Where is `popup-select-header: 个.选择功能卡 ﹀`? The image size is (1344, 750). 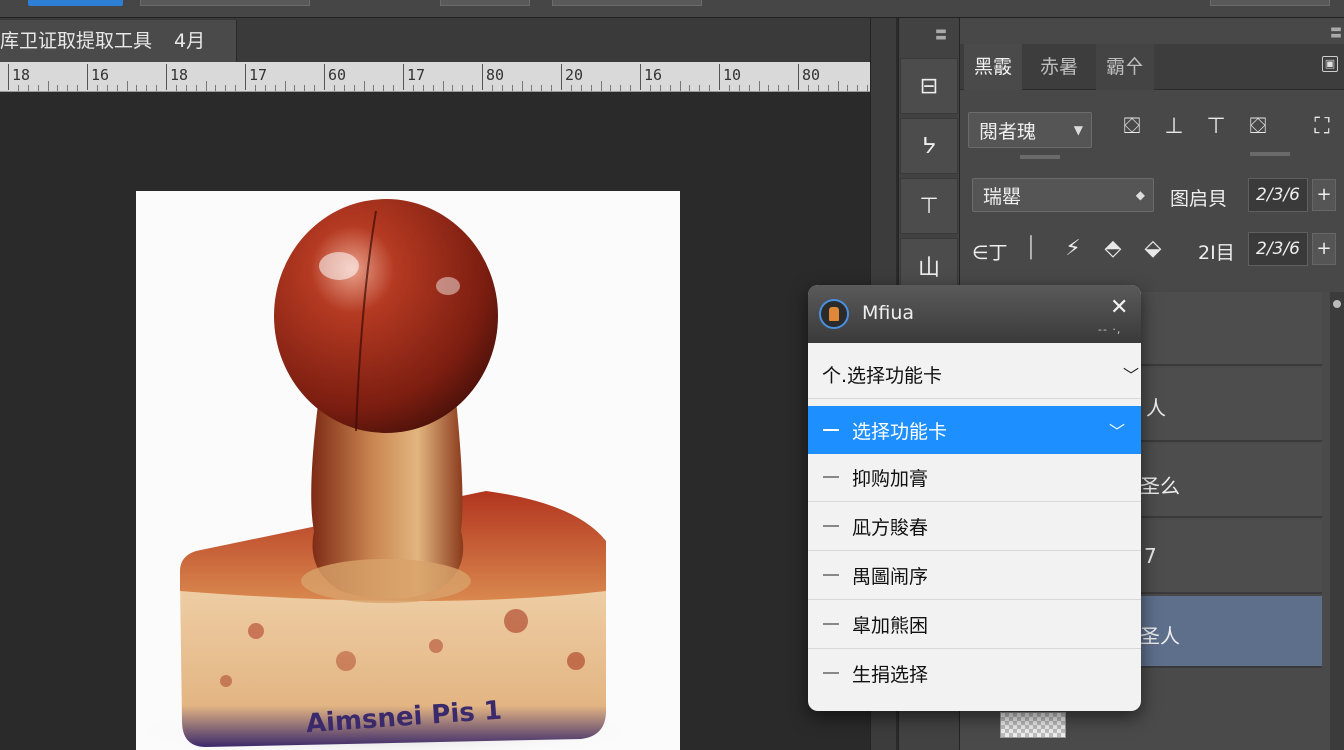
popup-select-header: 个.选择功能卡 ﹀ is located at coordinates (974, 374).